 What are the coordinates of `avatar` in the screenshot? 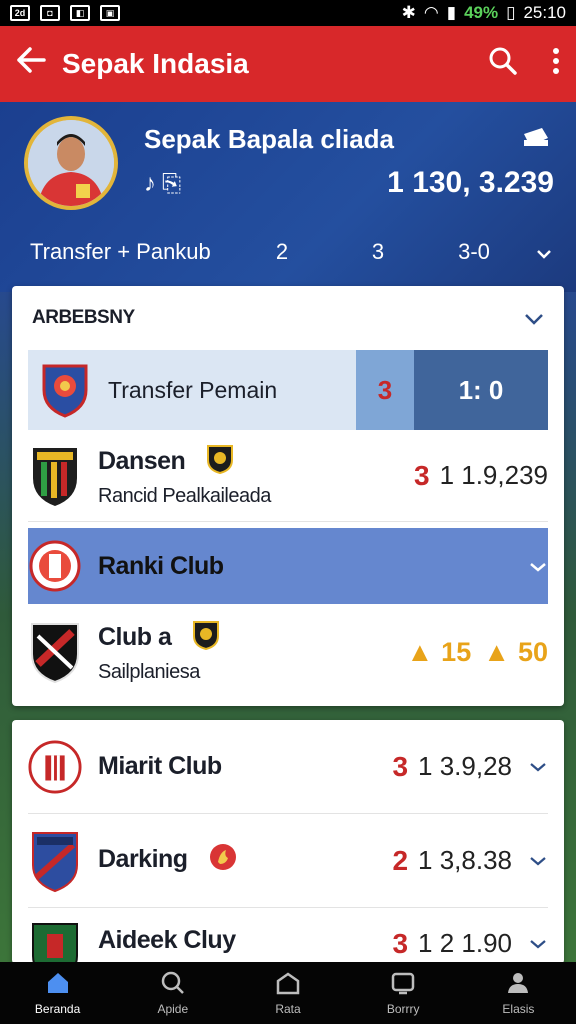 It's located at (71, 163).